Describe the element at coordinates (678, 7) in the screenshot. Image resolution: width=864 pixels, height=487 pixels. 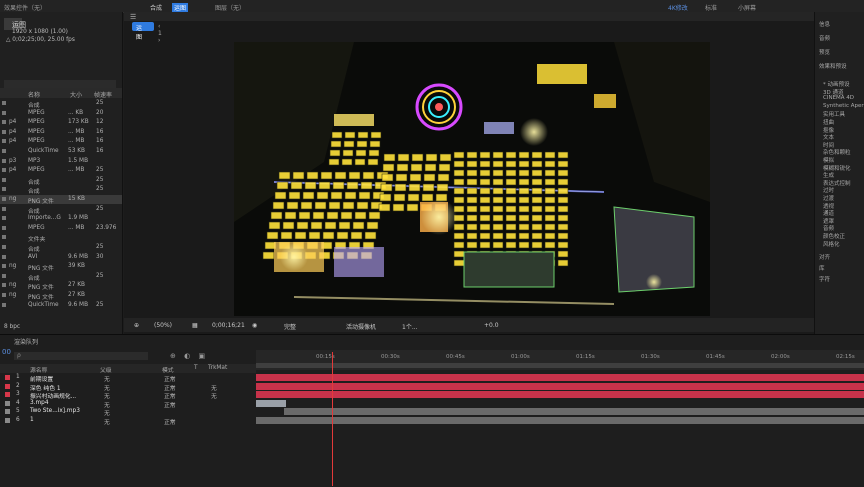
I see `workspace-4k: 4K修改` at that location.